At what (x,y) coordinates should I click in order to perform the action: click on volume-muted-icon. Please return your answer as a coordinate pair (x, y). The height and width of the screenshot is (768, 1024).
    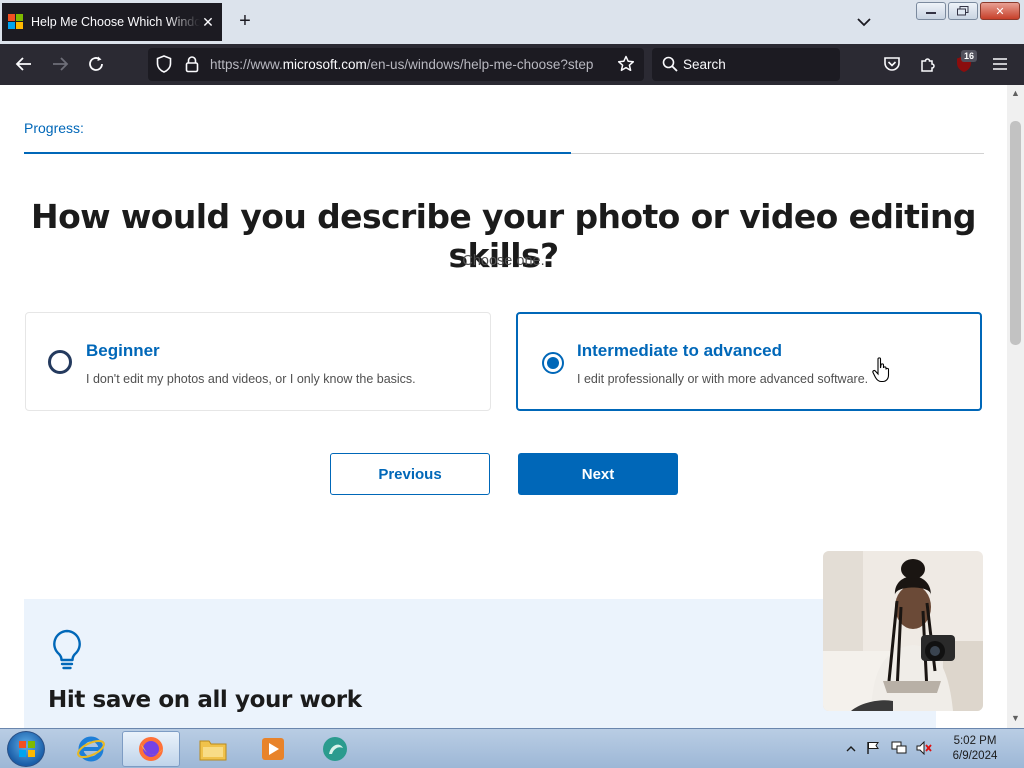
    Looking at the image, I should click on (924, 748).